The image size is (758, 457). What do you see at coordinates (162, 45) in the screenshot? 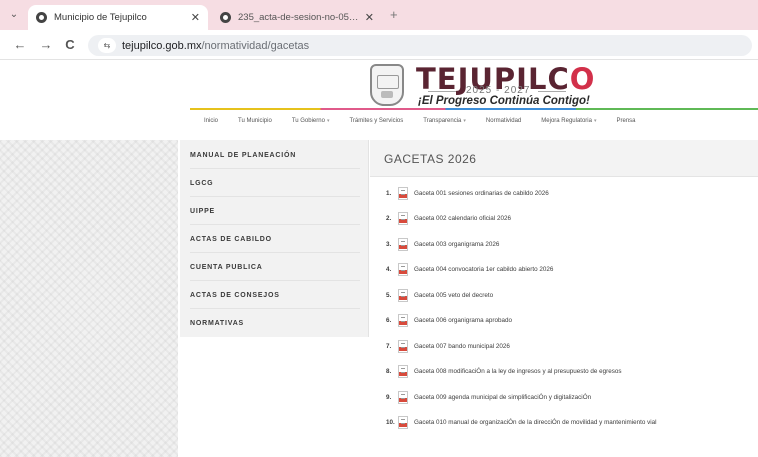
I see `url-host: tejupilco.gob.mx` at bounding box center [162, 45].